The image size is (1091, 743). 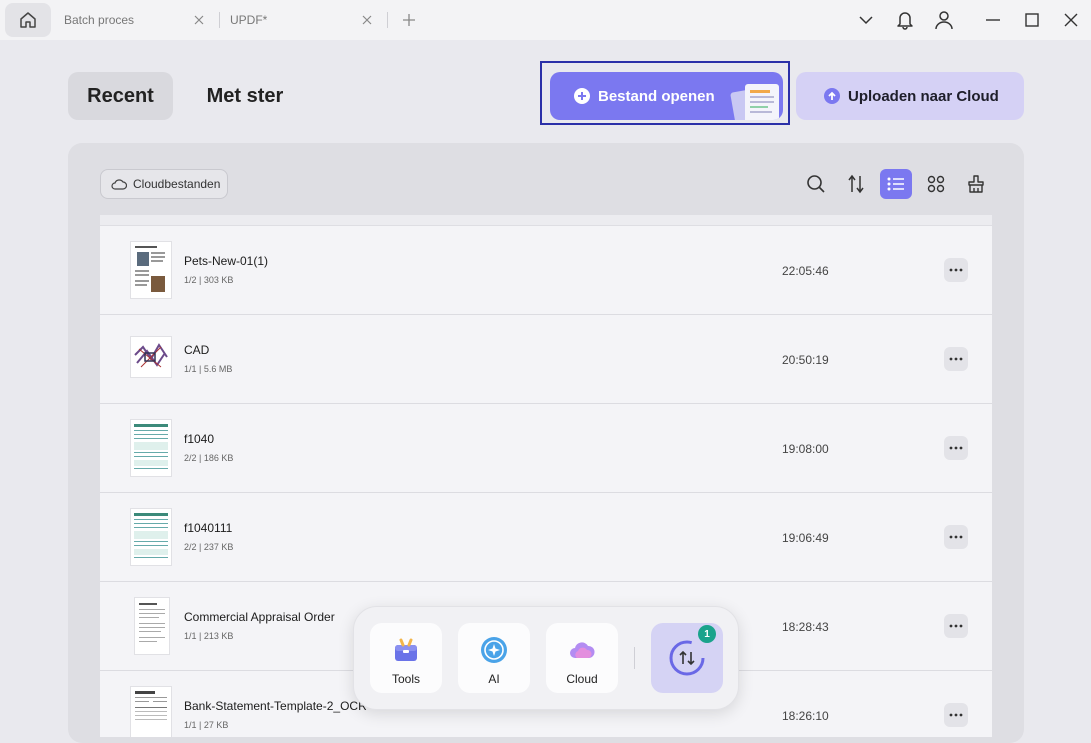 What do you see at coordinates (805, 538) in the screenshot?
I see `file-time: 19:06:49` at bounding box center [805, 538].